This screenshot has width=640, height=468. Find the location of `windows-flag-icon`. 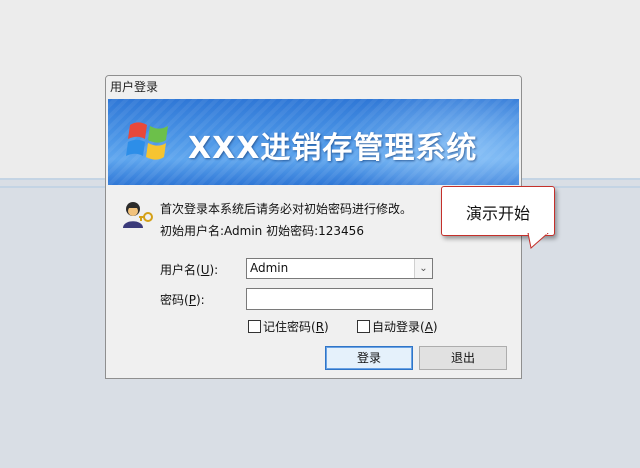

windows-flag-icon is located at coordinates (147, 141).